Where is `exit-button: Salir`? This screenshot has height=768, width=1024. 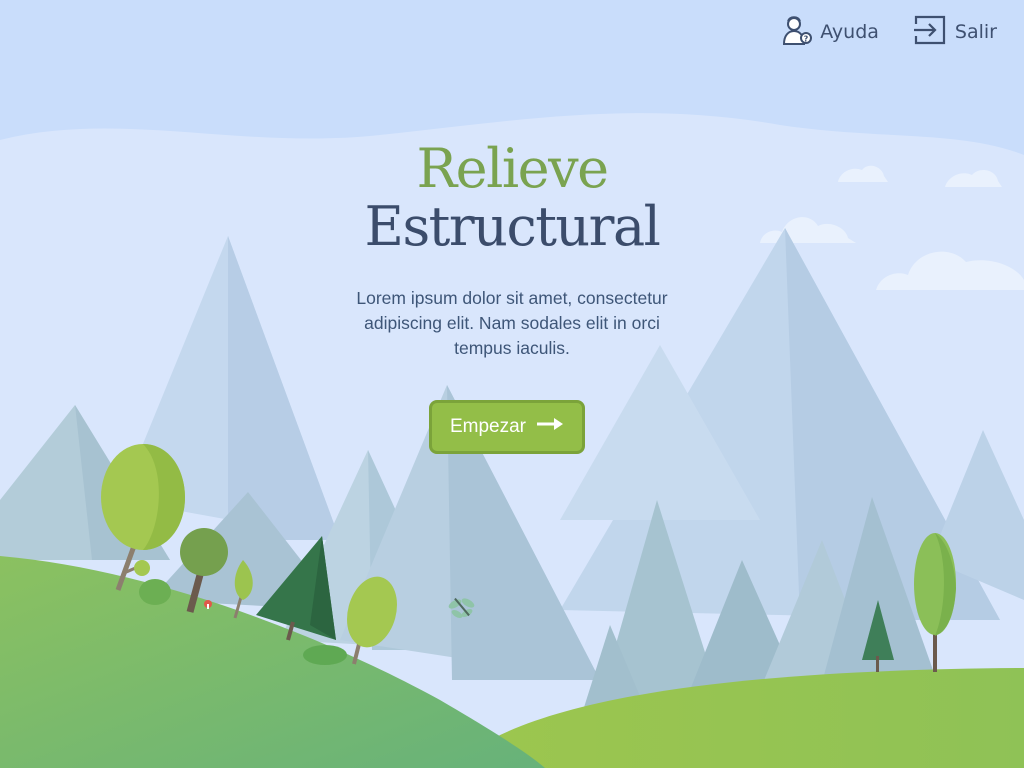 exit-button: Salir is located at coordinates (955, 32).